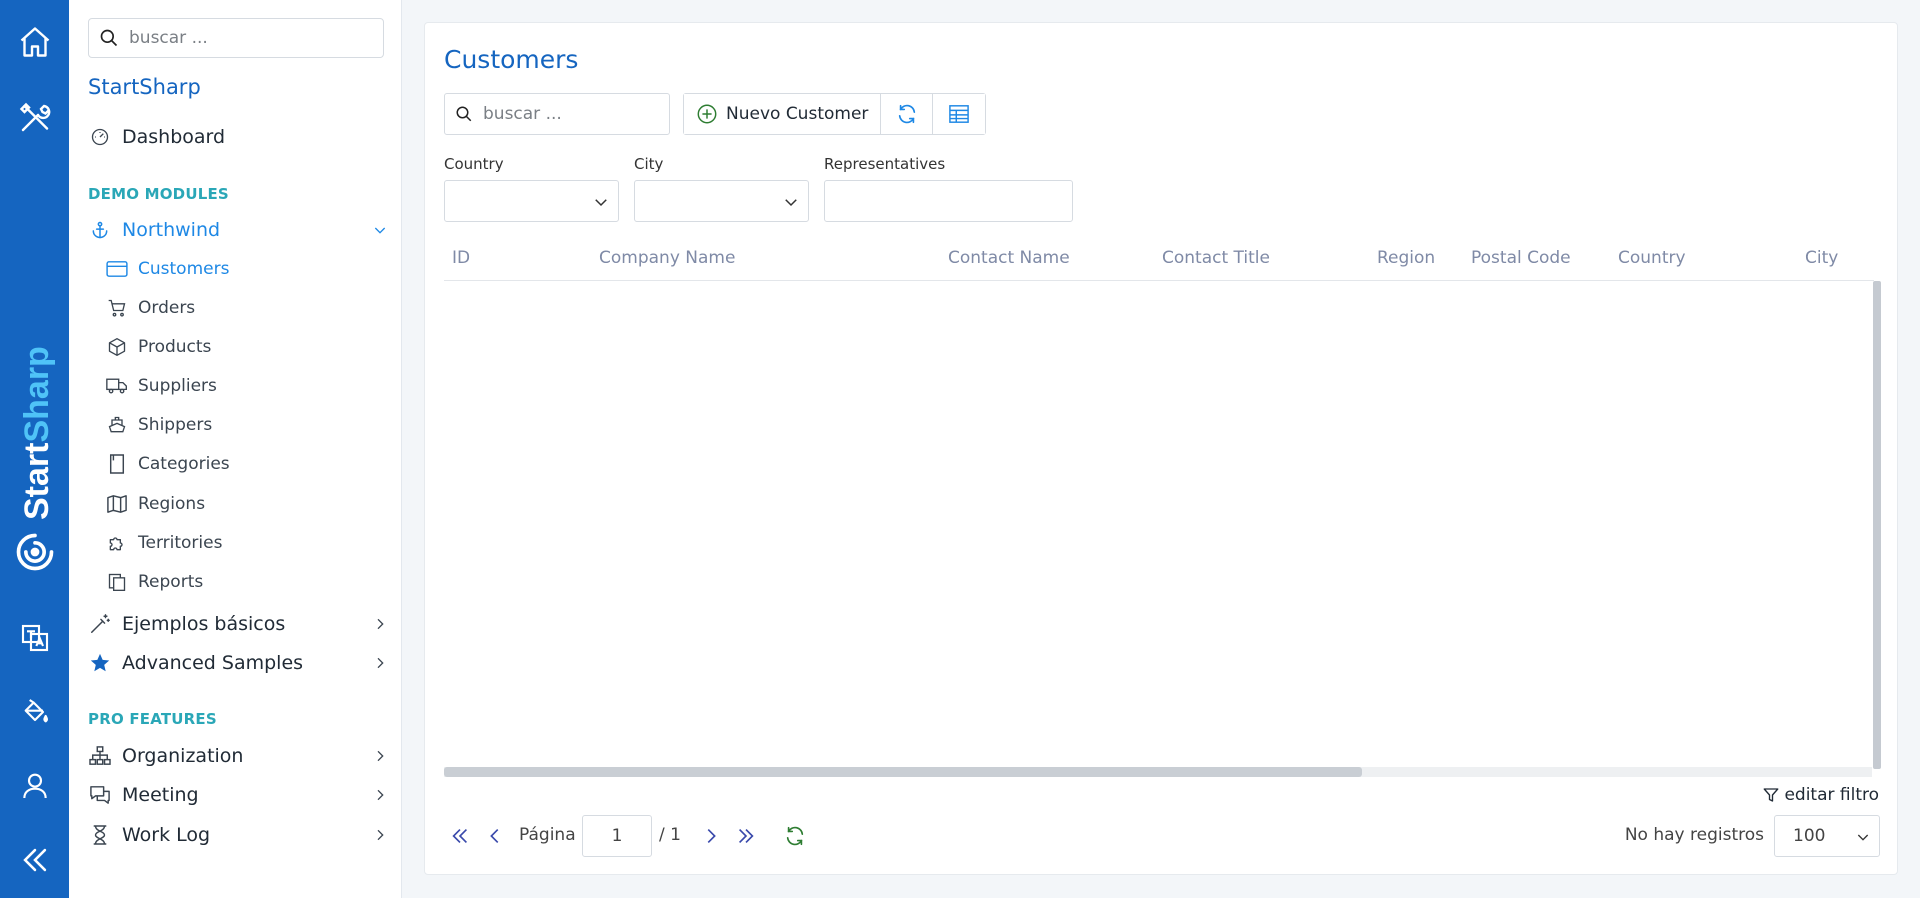  Describe the element at coordinates (1406, 258) in the screenshot. I see `column-header-region: Region` at that location.